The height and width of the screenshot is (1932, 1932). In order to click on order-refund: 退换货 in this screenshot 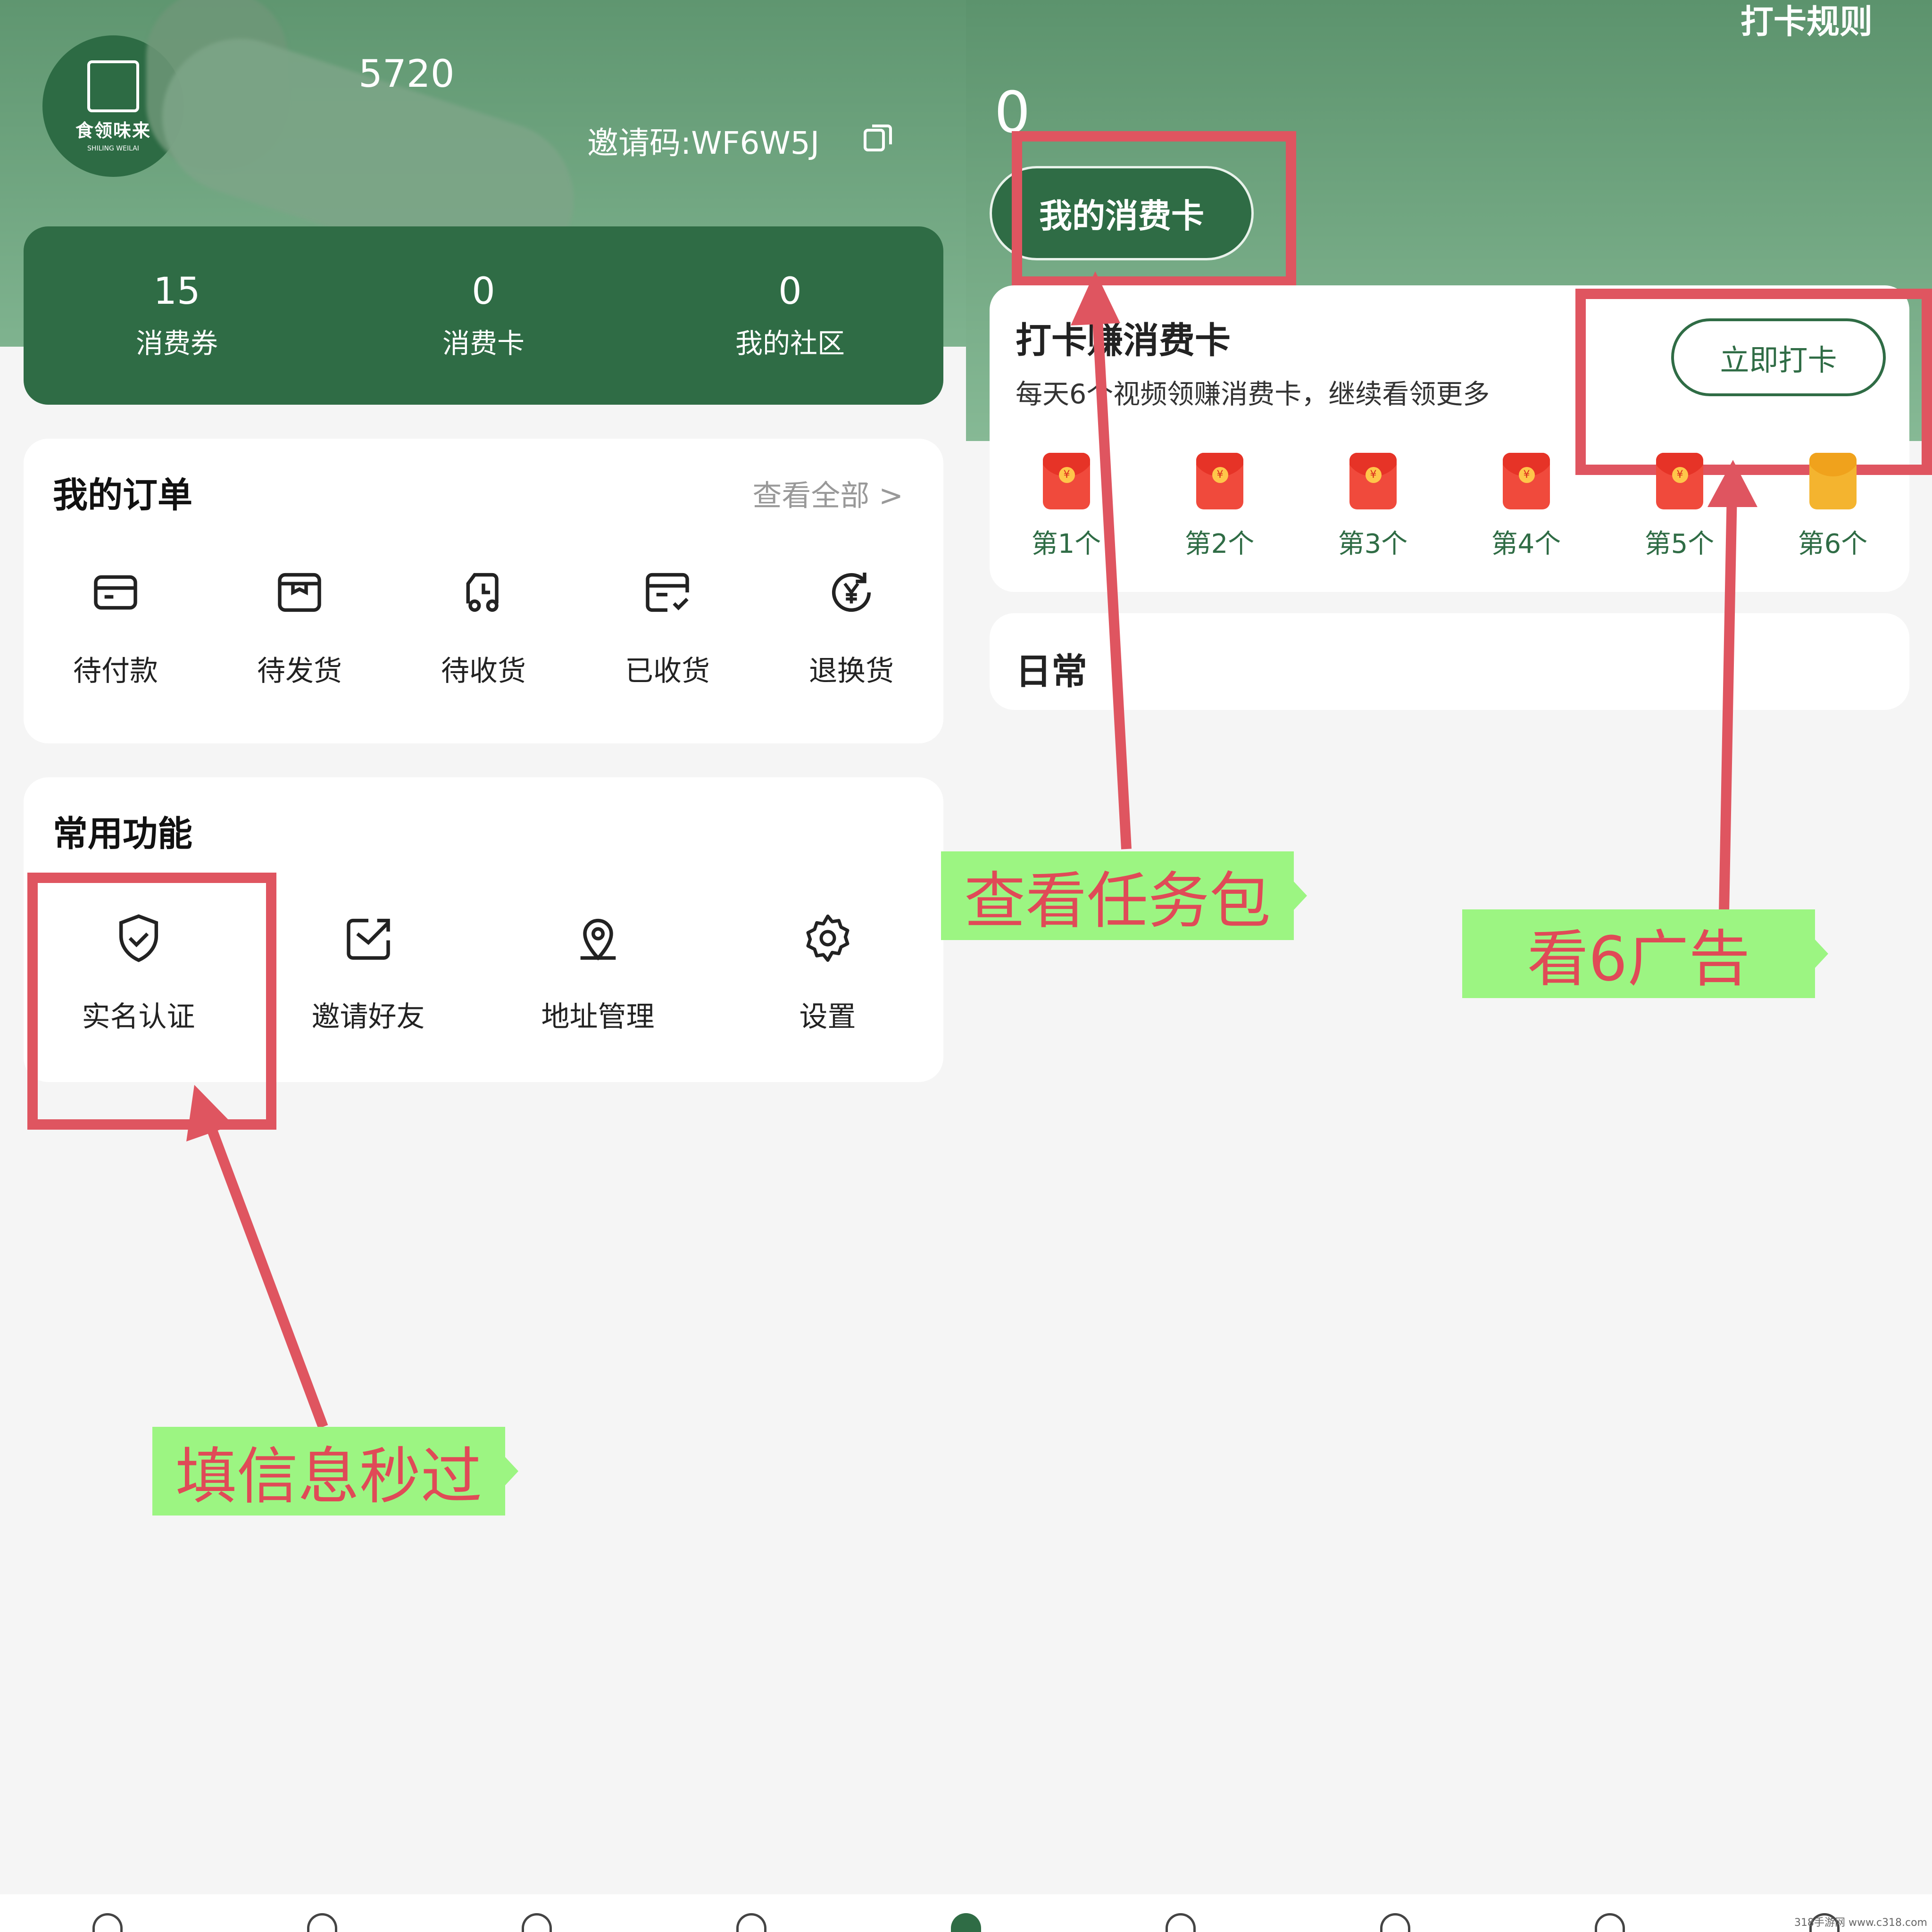, I will do `click(851, 627)`.